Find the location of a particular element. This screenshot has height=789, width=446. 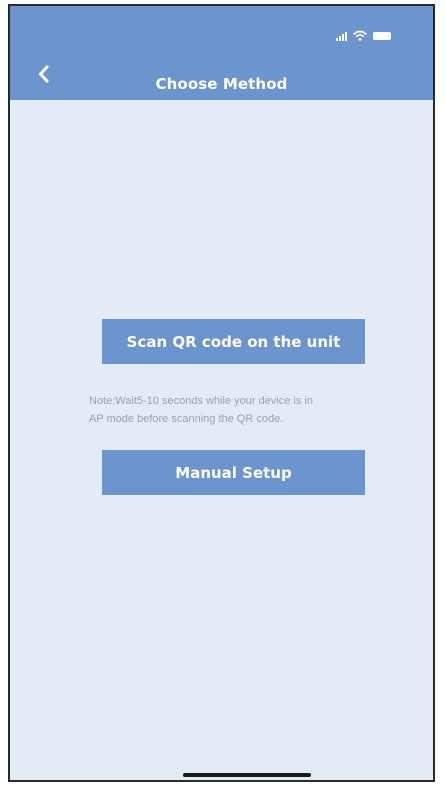

signal-icon is located at coordinates (341, 36).